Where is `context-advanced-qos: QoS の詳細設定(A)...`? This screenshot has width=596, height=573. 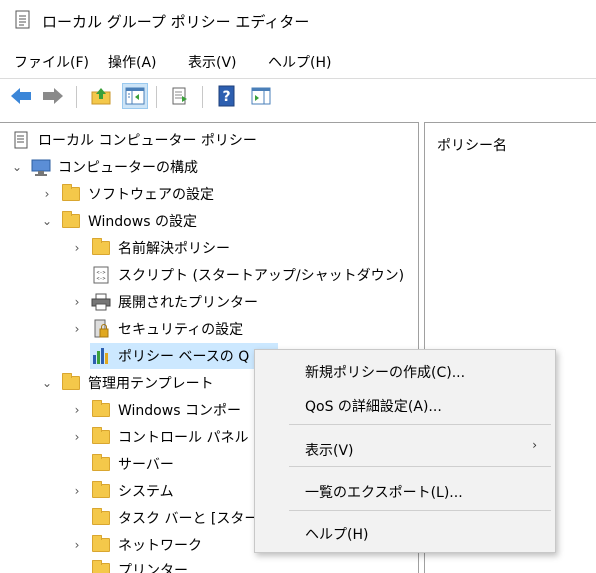
context-advanced-qos: QoS の詳細設定(A)... is located at coordinates (373, 406).